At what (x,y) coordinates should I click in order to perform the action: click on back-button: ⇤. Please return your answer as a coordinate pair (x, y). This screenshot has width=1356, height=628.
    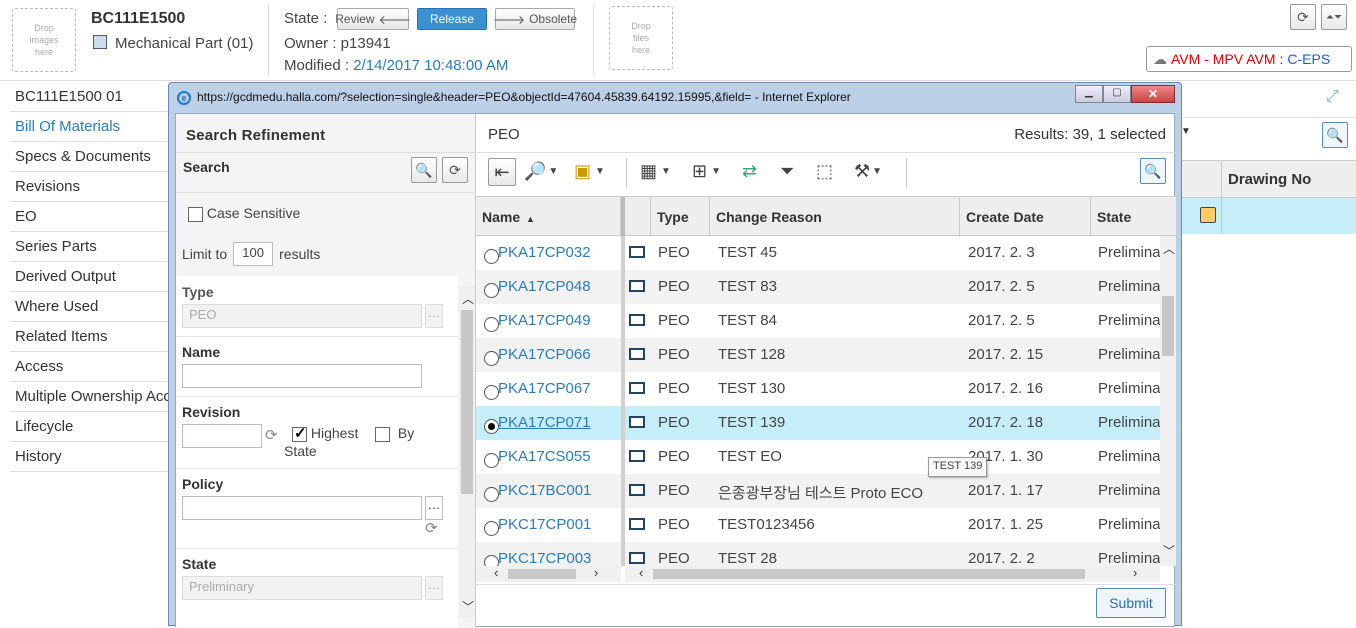
    Looking at the image, I should click on (502, 172).